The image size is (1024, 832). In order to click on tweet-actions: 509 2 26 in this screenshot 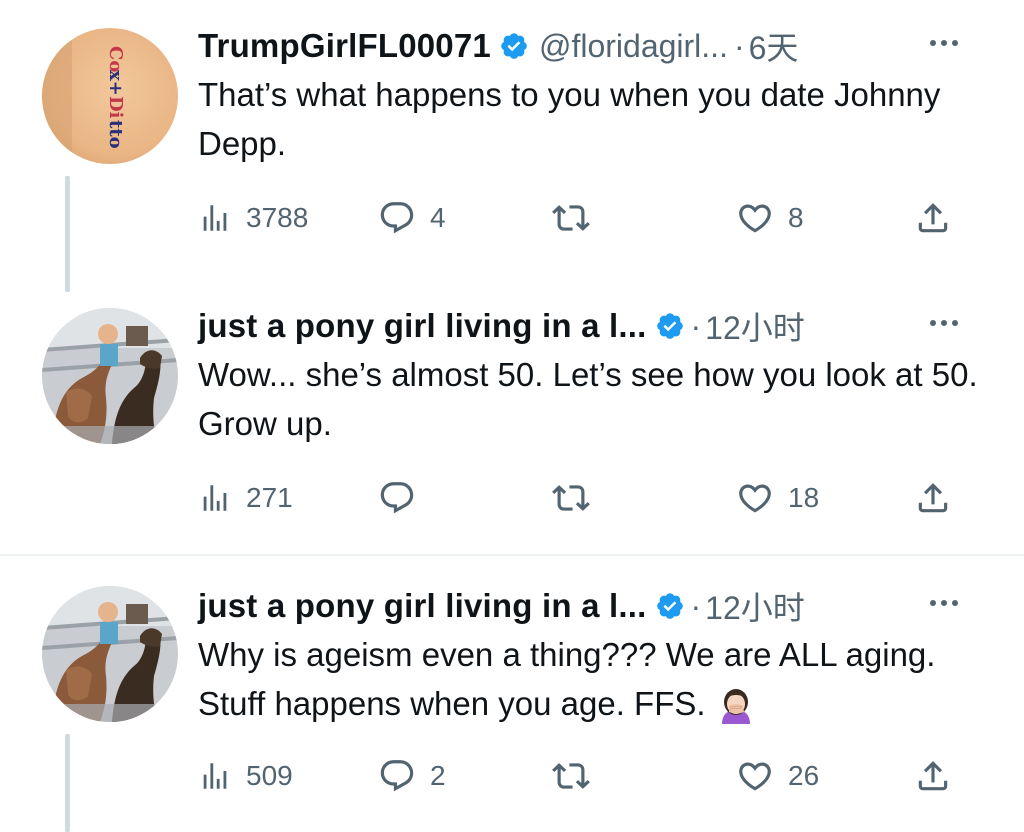, I will do `click(578, 776)`.